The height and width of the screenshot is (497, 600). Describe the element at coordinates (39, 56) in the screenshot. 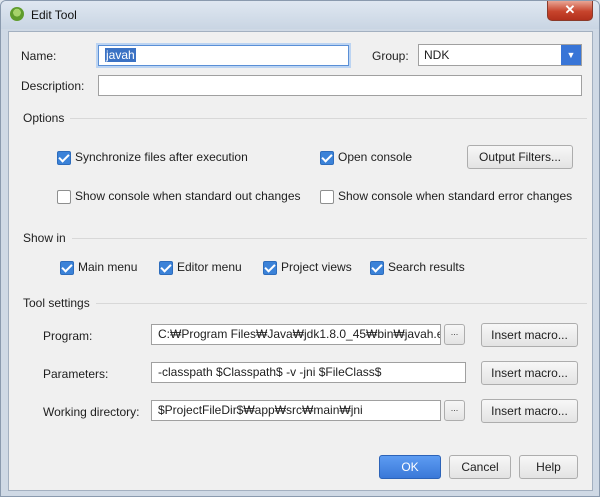

I see `name-label: Name:` at that location.